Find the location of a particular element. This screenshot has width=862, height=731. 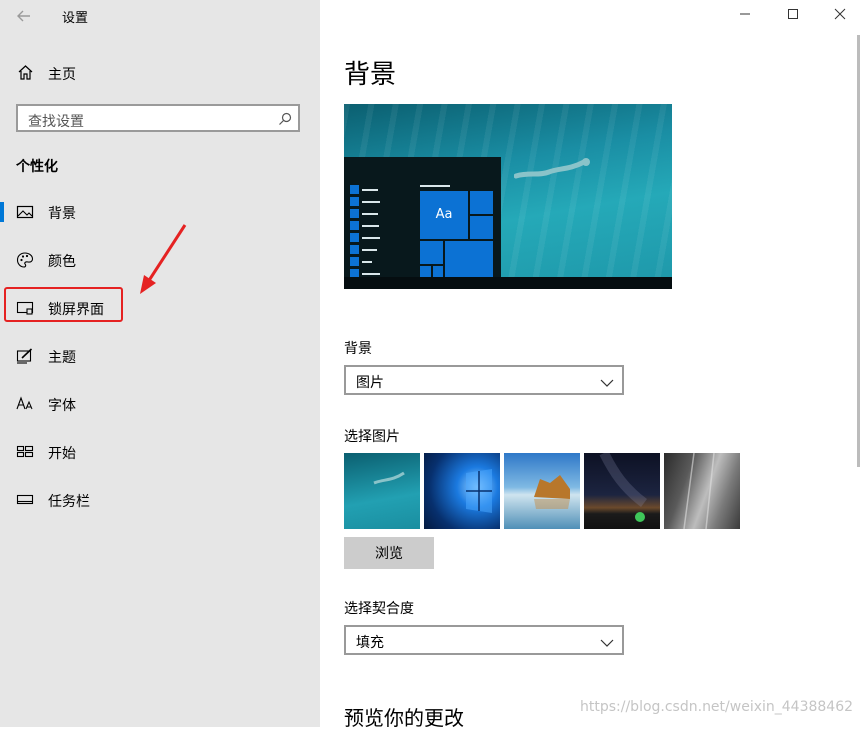

background-label: 背景 is located at coordinates (358, 349).